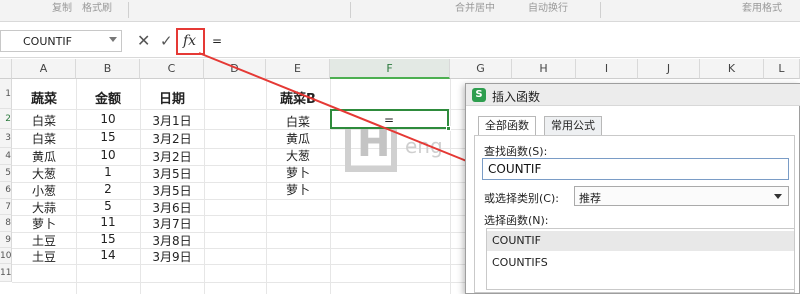 This screenshot has width=800, height=294. Describe the element at coordinates (640, 263) in the screenshot. I see `function-list-item-countifs: COUNTIFS` at that location.